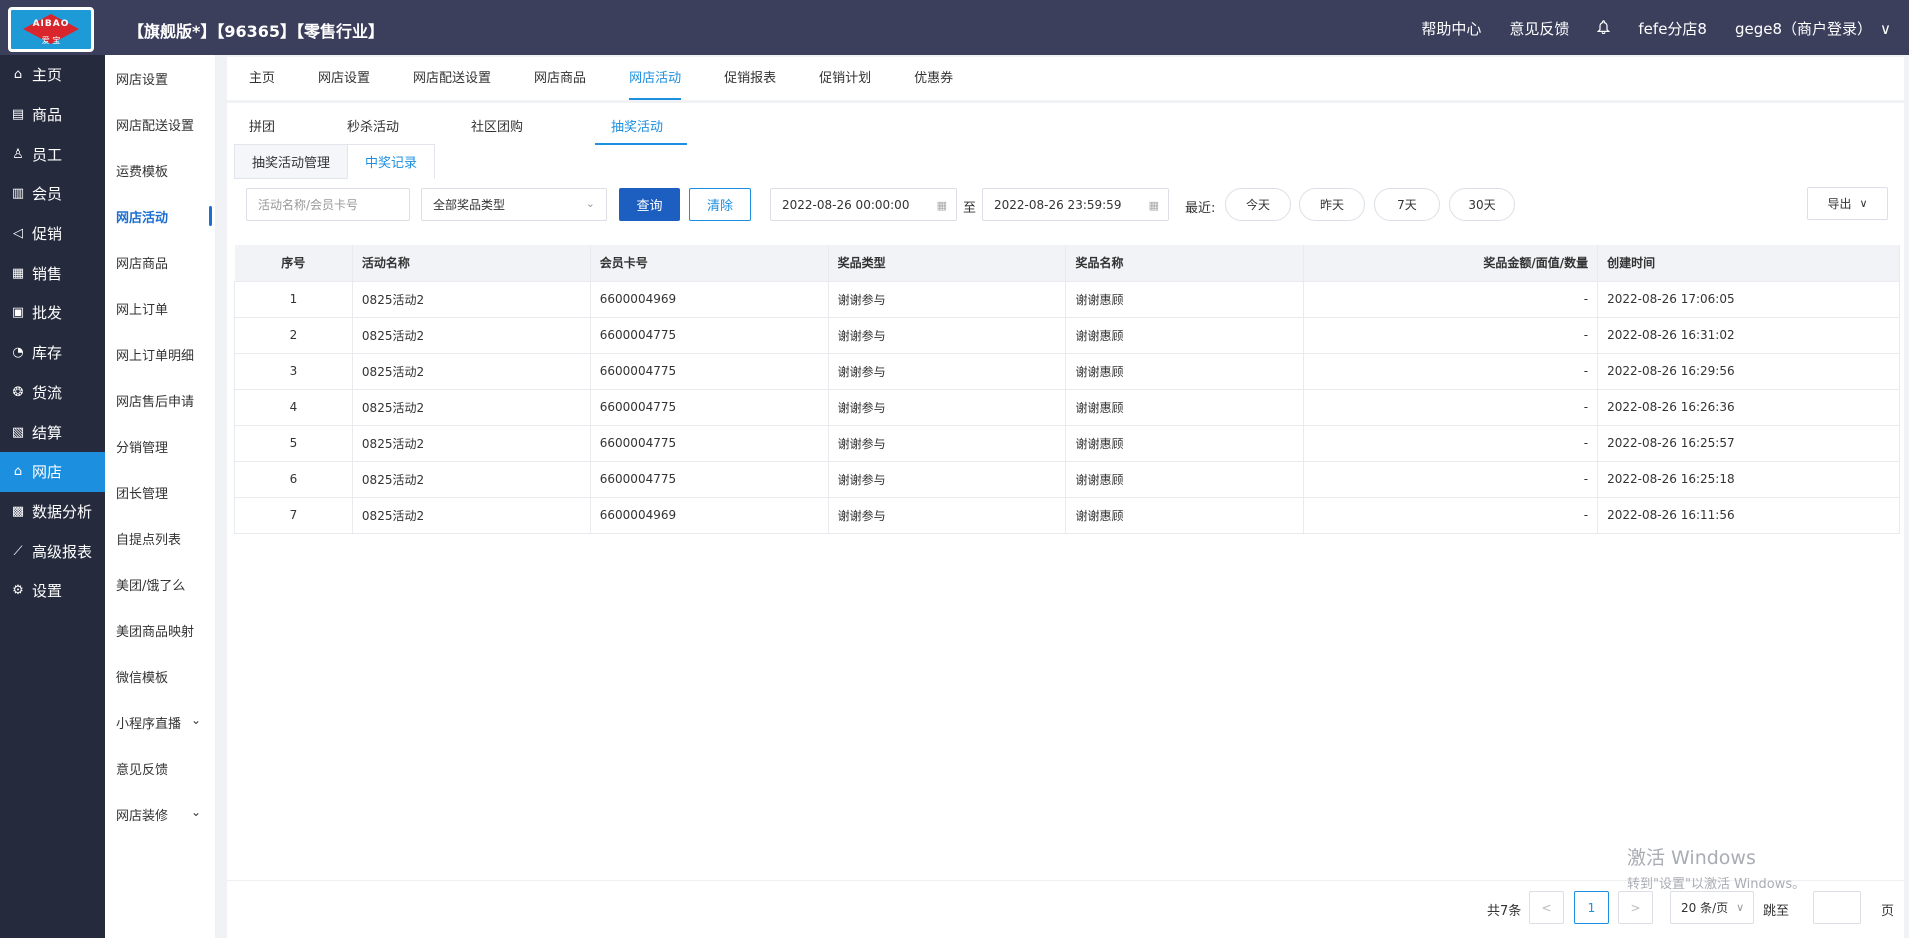 The width and height of the screenshot is (1909, 938). I want to click on subtab-1: 秒杀活动, so click(380, 130).